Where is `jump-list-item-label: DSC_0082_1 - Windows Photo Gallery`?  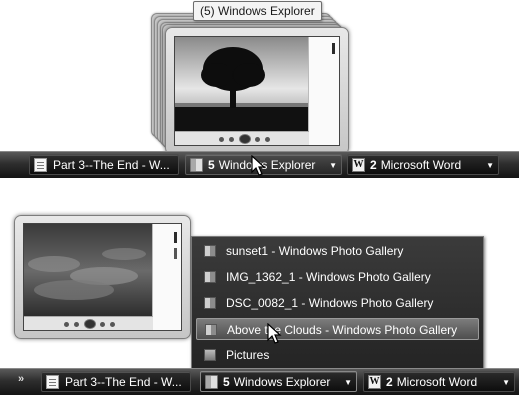 jump-list-item-label: DSC_0082_1 - Windows Photo Gallery is located at coordinates (330, 303).